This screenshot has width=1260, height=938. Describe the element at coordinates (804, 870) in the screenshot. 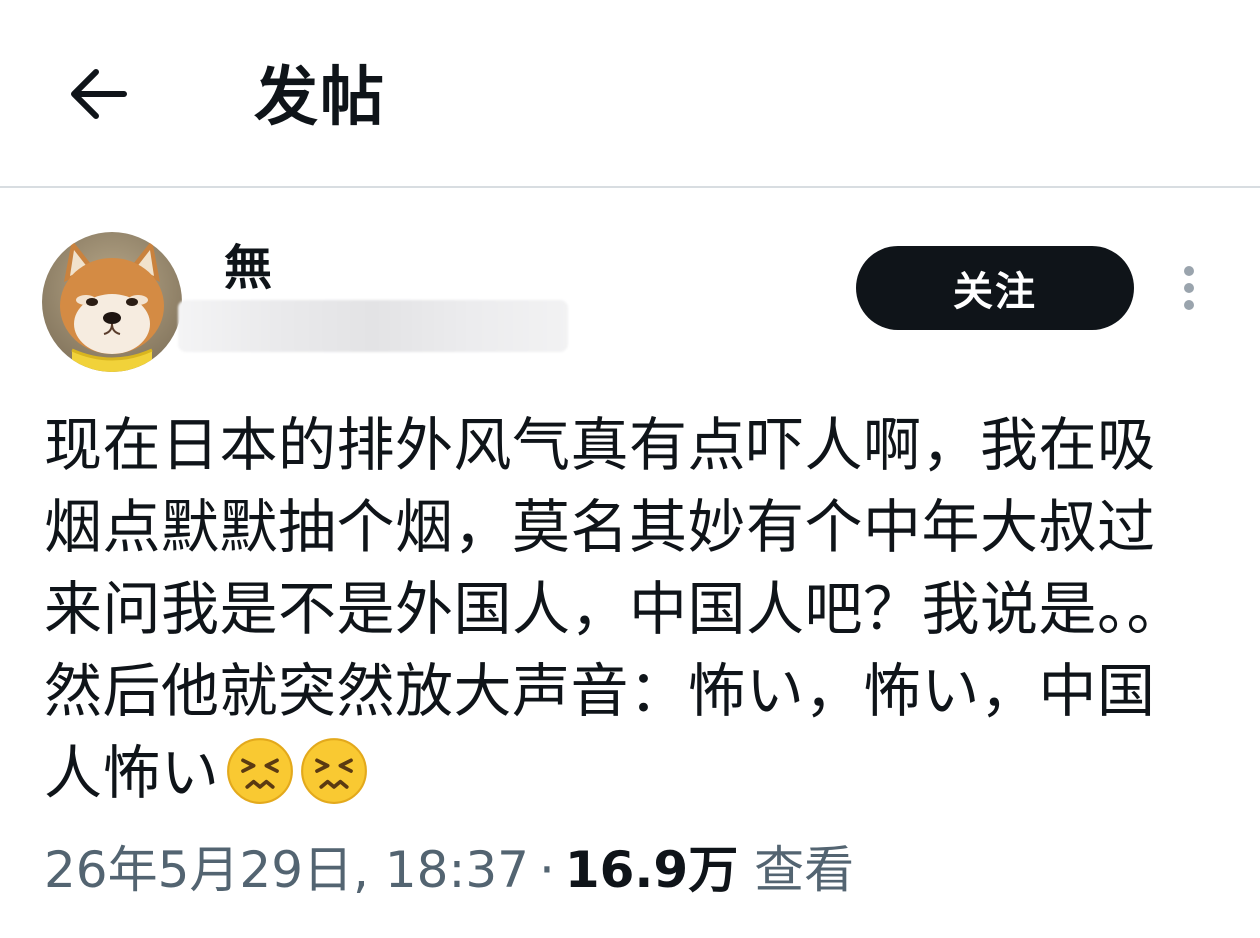

I see `views-label: 查看` at that location.